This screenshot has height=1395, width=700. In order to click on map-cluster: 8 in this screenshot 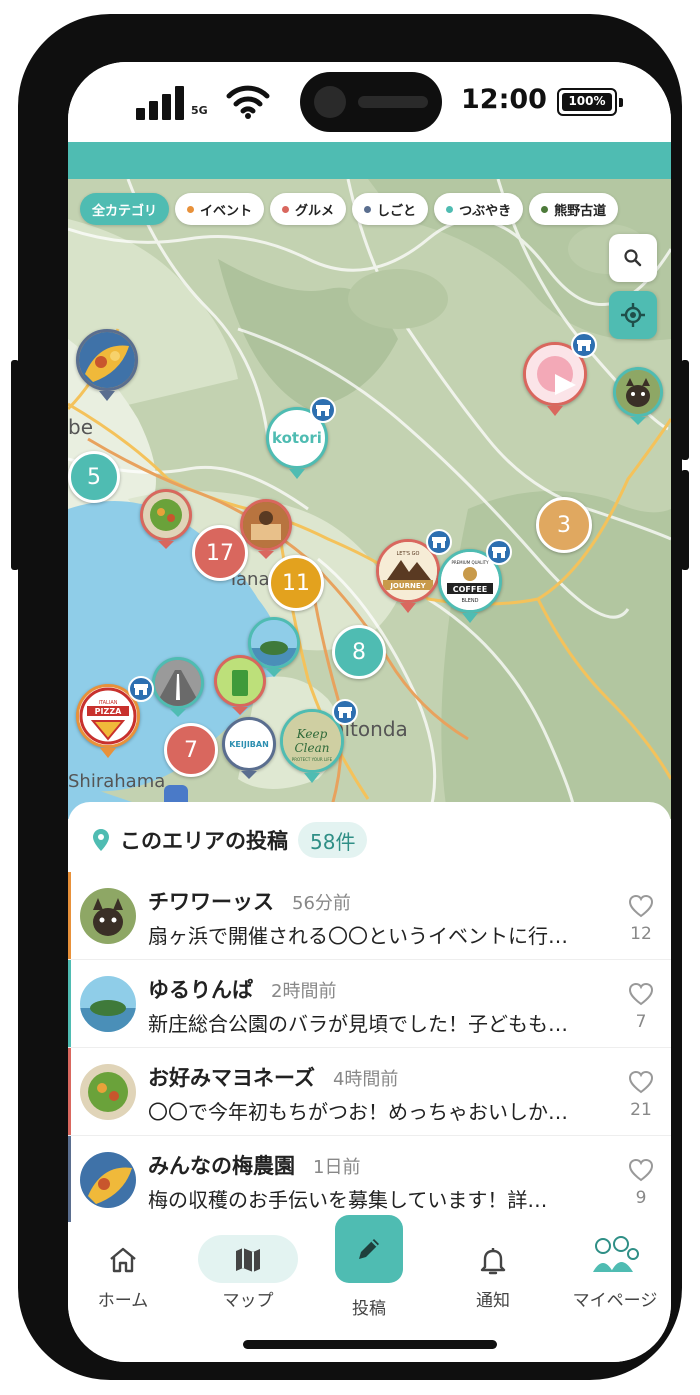, I will do `click(359, 652)`.